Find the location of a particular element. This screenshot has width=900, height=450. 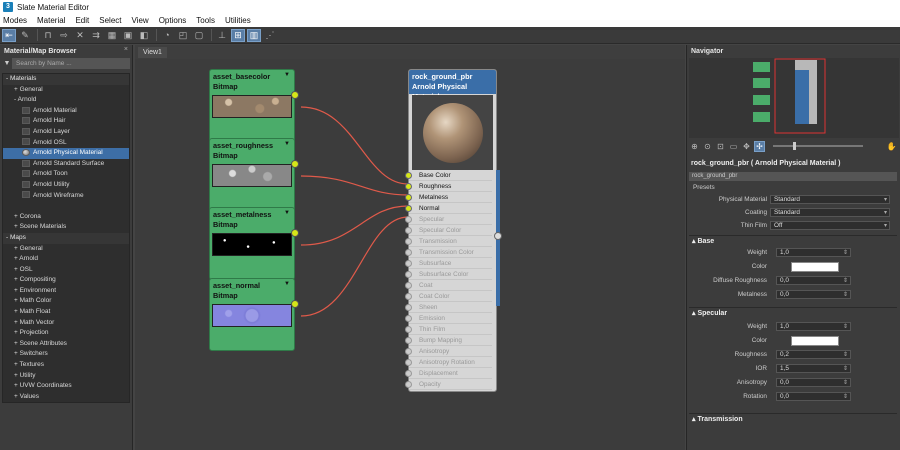

tree-item: Arnold Toon is located at coordinates (66, 174).